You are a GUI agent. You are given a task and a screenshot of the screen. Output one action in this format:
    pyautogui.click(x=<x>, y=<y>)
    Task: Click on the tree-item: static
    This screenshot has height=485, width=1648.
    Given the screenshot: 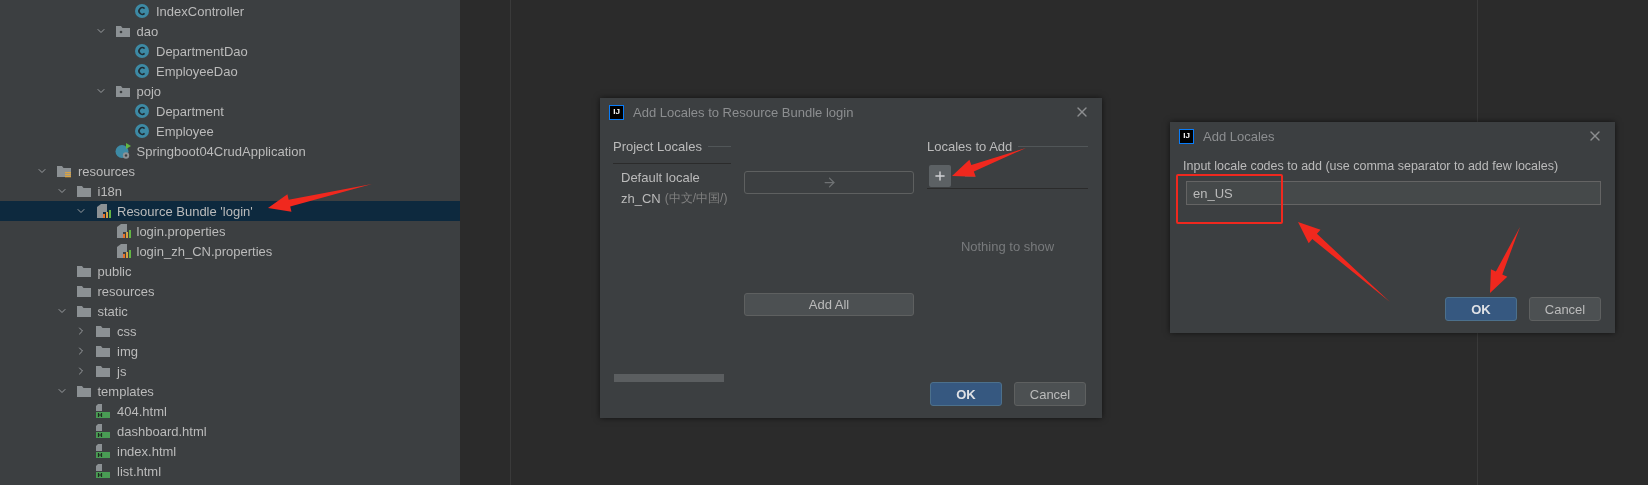 What is the action you would take?
    pyautogui.click(x=230, y=311)
    